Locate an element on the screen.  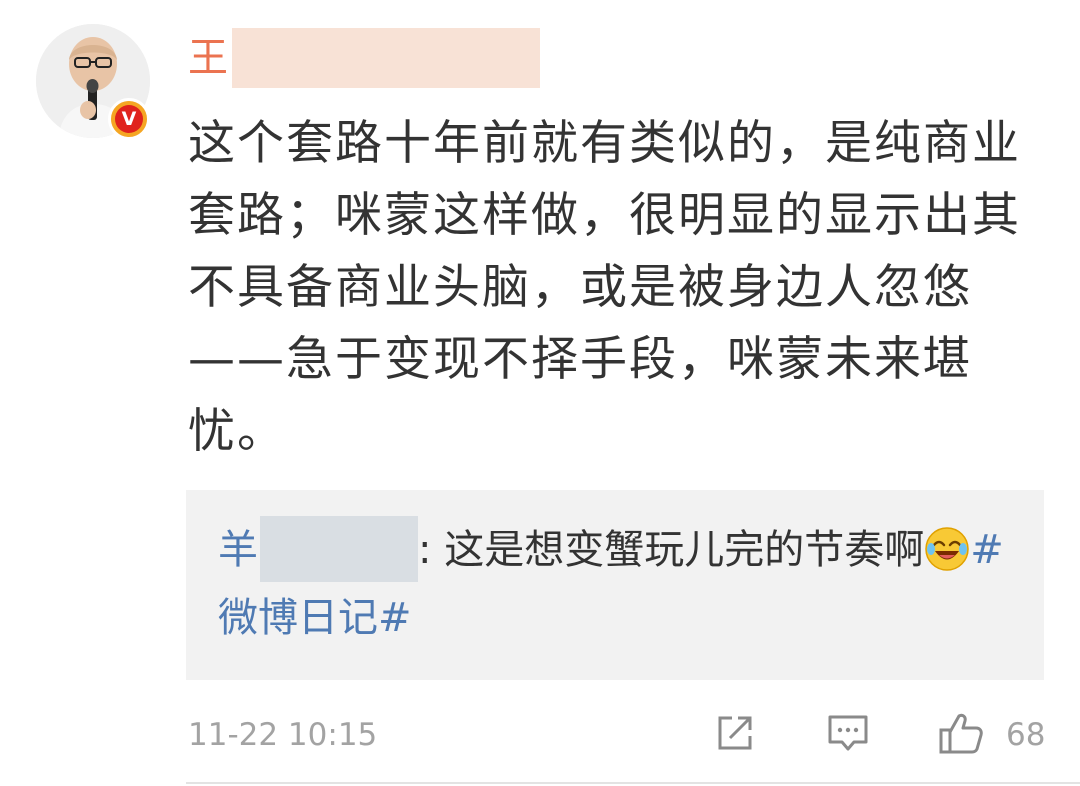
verified-badge-label: V is located at coordinates (129, 119).